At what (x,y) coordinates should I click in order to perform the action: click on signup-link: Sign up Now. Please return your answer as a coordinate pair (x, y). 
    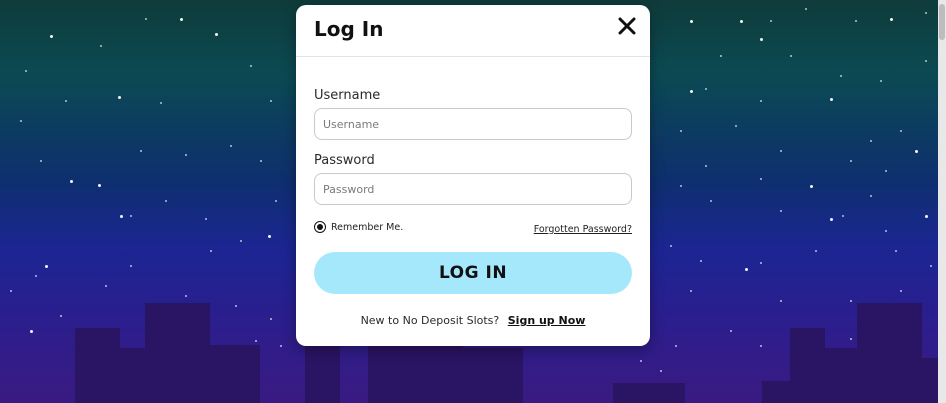
    Looking at the image, I should click on (547, 320).